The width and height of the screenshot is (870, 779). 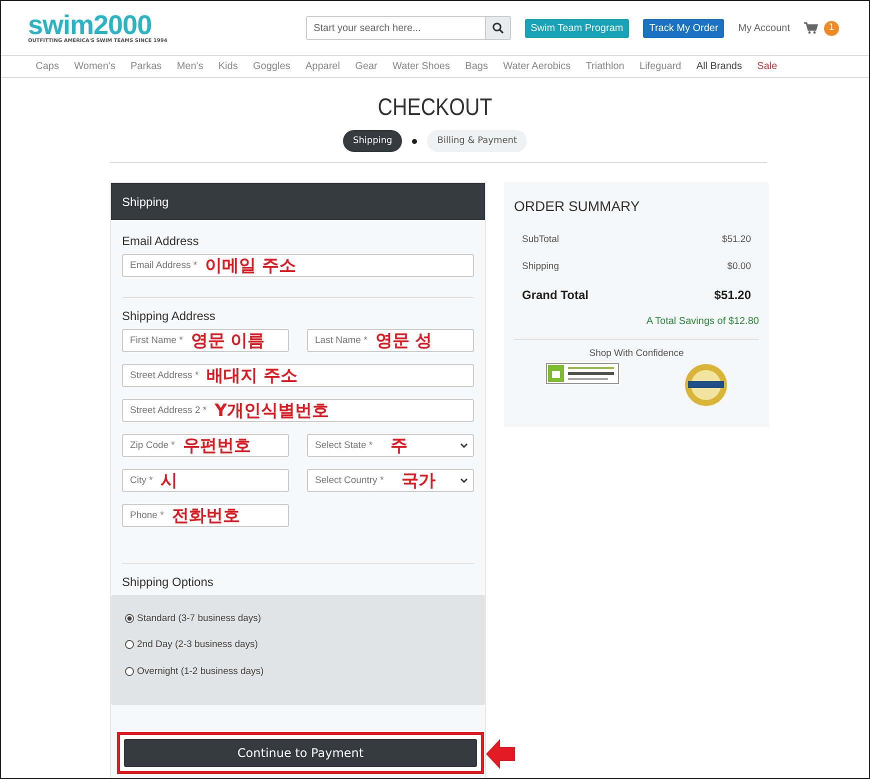 What do you see at coordinates (161, 241) in the screenshot?
I see `section-heading: Email Address` at bounding box center [161, 241].